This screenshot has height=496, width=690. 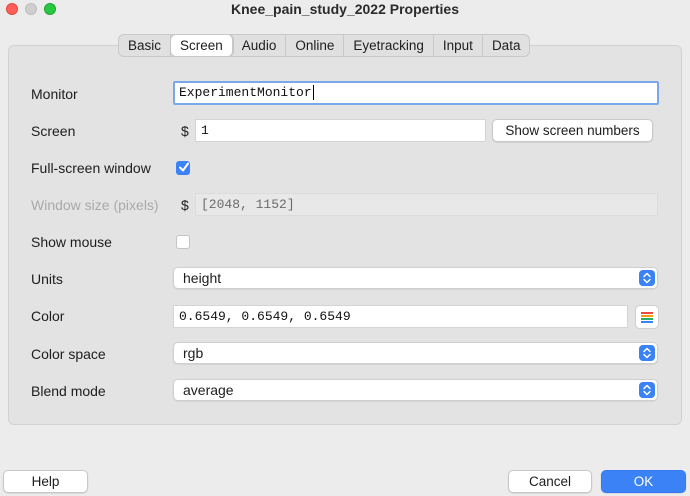 What do you see at coordinates (415, 278) in the screenshot?
I see `units-select: height` at bounding box center [415, 278].